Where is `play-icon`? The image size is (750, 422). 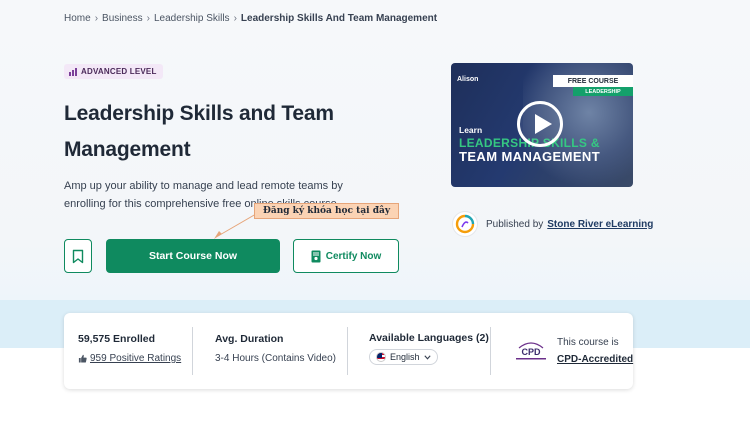 play-icon is located at coordinates (540, 124).